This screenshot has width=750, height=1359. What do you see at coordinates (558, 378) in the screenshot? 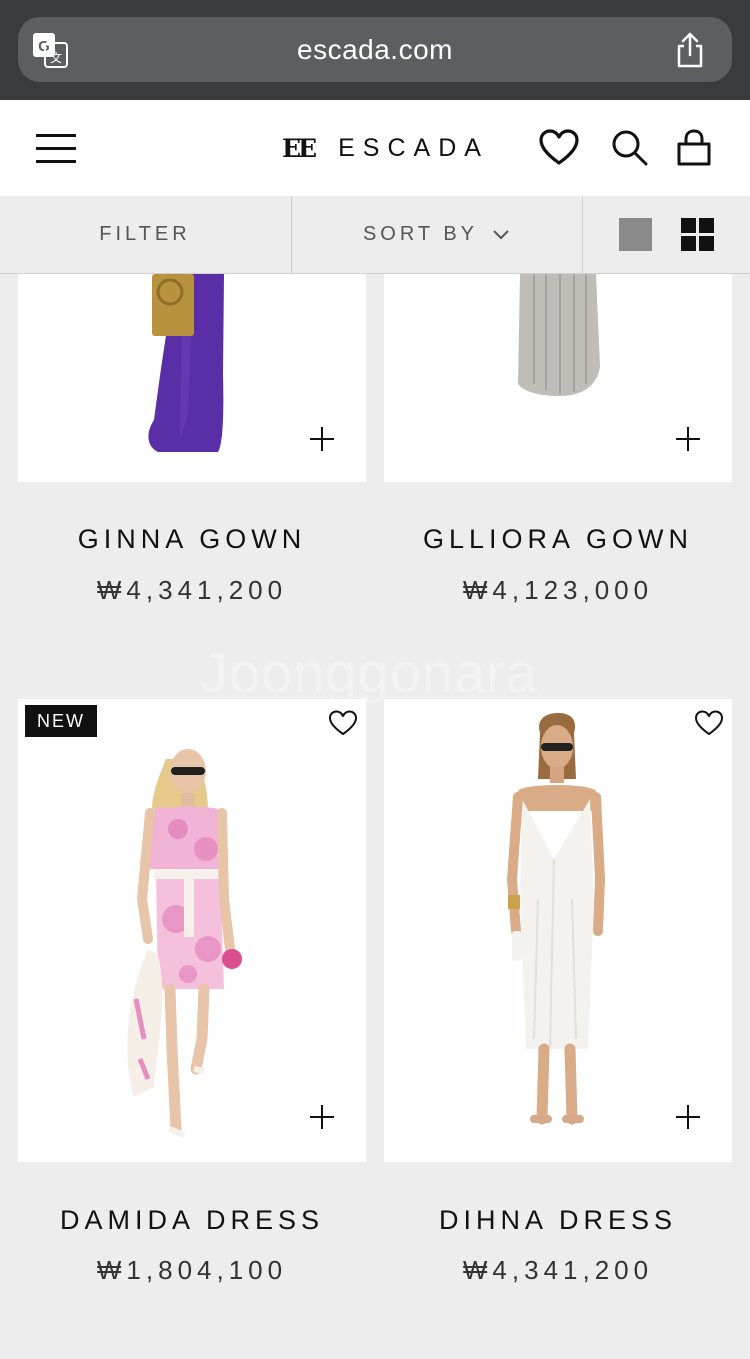
I see `product-card-glliora-gown` at bounding box center [558, 378].